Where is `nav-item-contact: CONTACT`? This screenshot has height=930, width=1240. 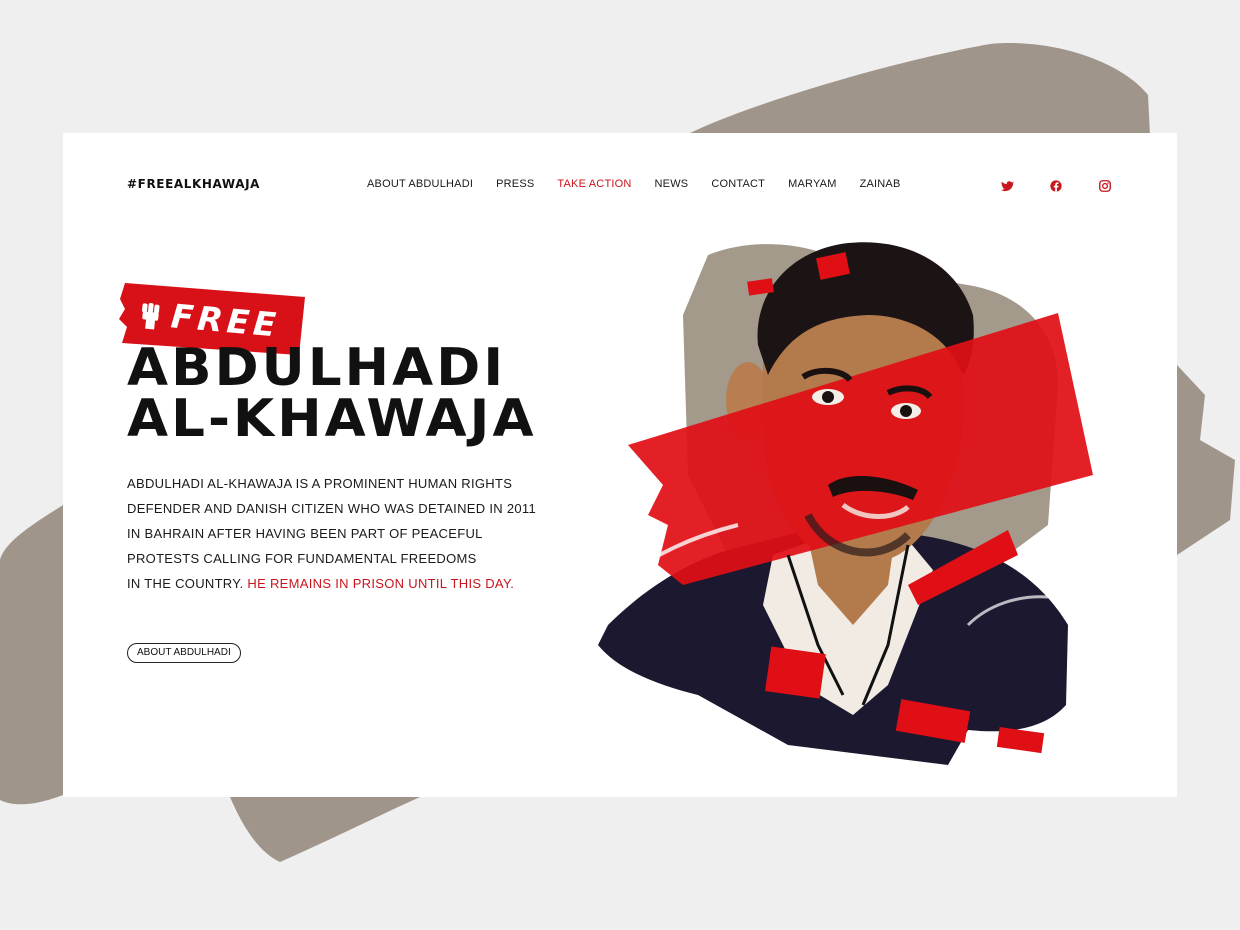
nav-item-contact: CONTACT is located at coordinates (738, 184).